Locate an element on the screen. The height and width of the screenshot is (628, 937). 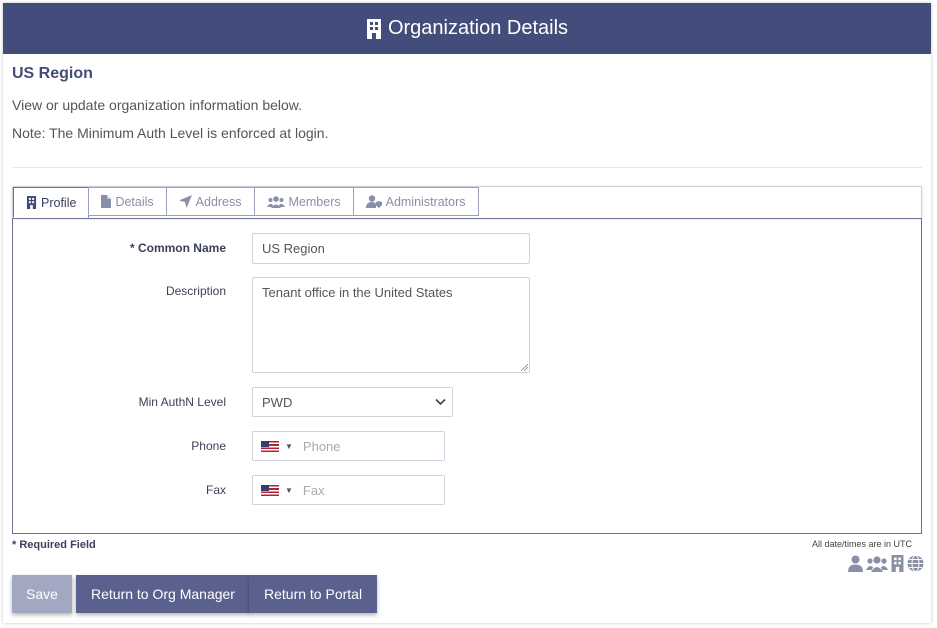
fax-input: ▼ Fax is located at coordinates (348, 490).